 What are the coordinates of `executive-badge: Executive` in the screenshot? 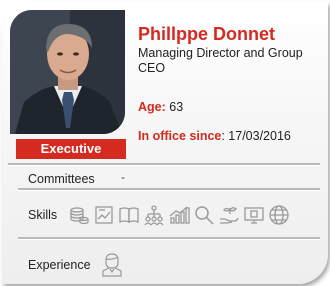 It's located at (71, 149).